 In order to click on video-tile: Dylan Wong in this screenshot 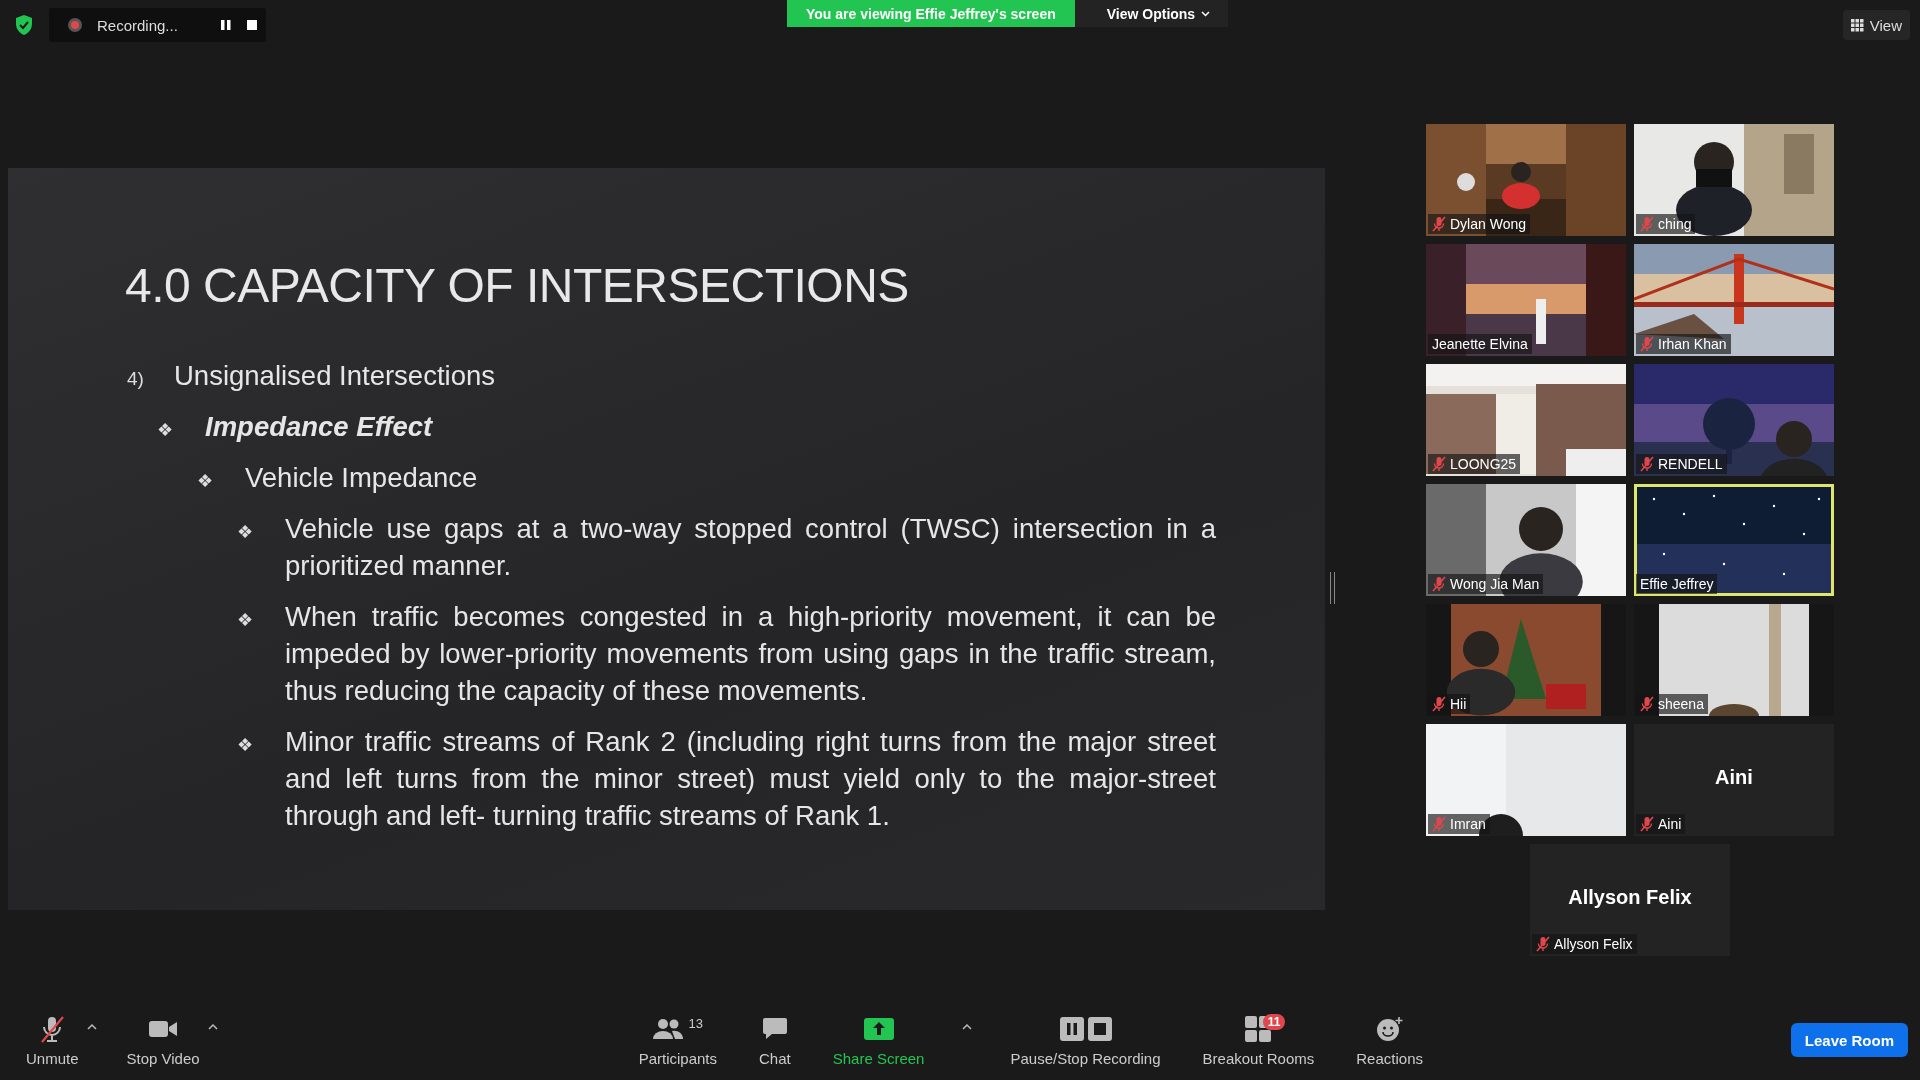, I will do `click(1526, 180)`.